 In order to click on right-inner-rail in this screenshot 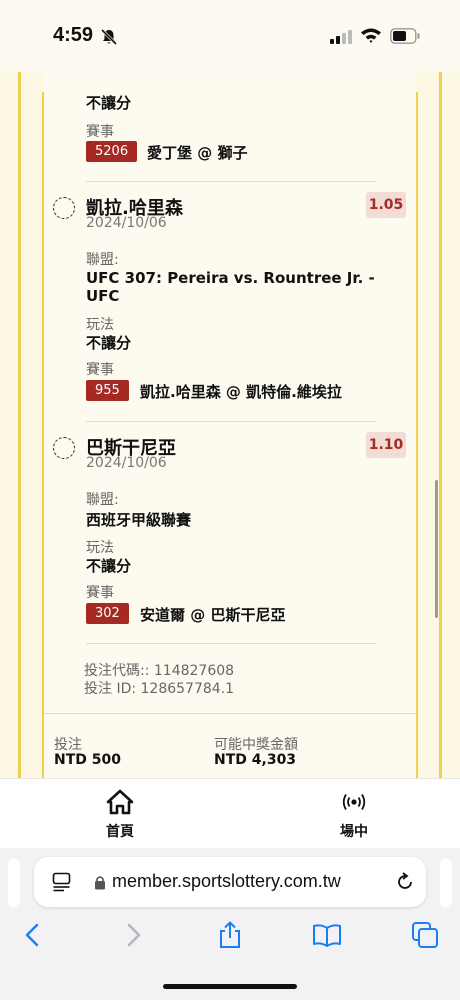, I will do `click(417, 435)`.